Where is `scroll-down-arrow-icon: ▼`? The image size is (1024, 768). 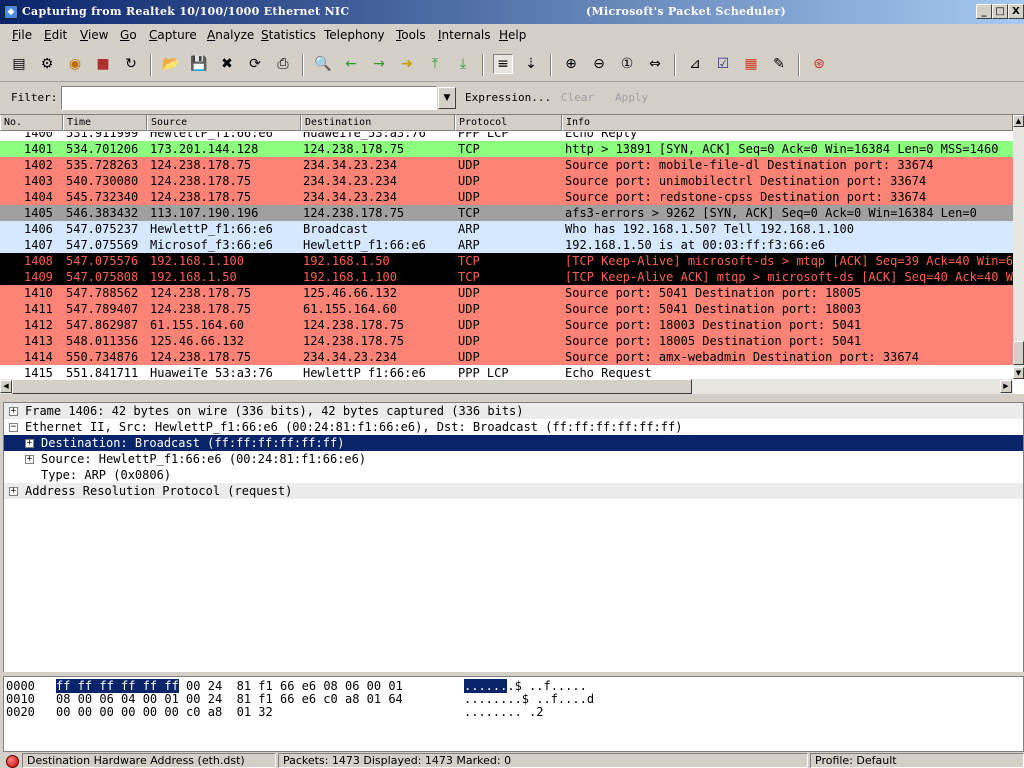 scroll-down-arrow-icon: ▼ is located at coordinates (1018, 373).